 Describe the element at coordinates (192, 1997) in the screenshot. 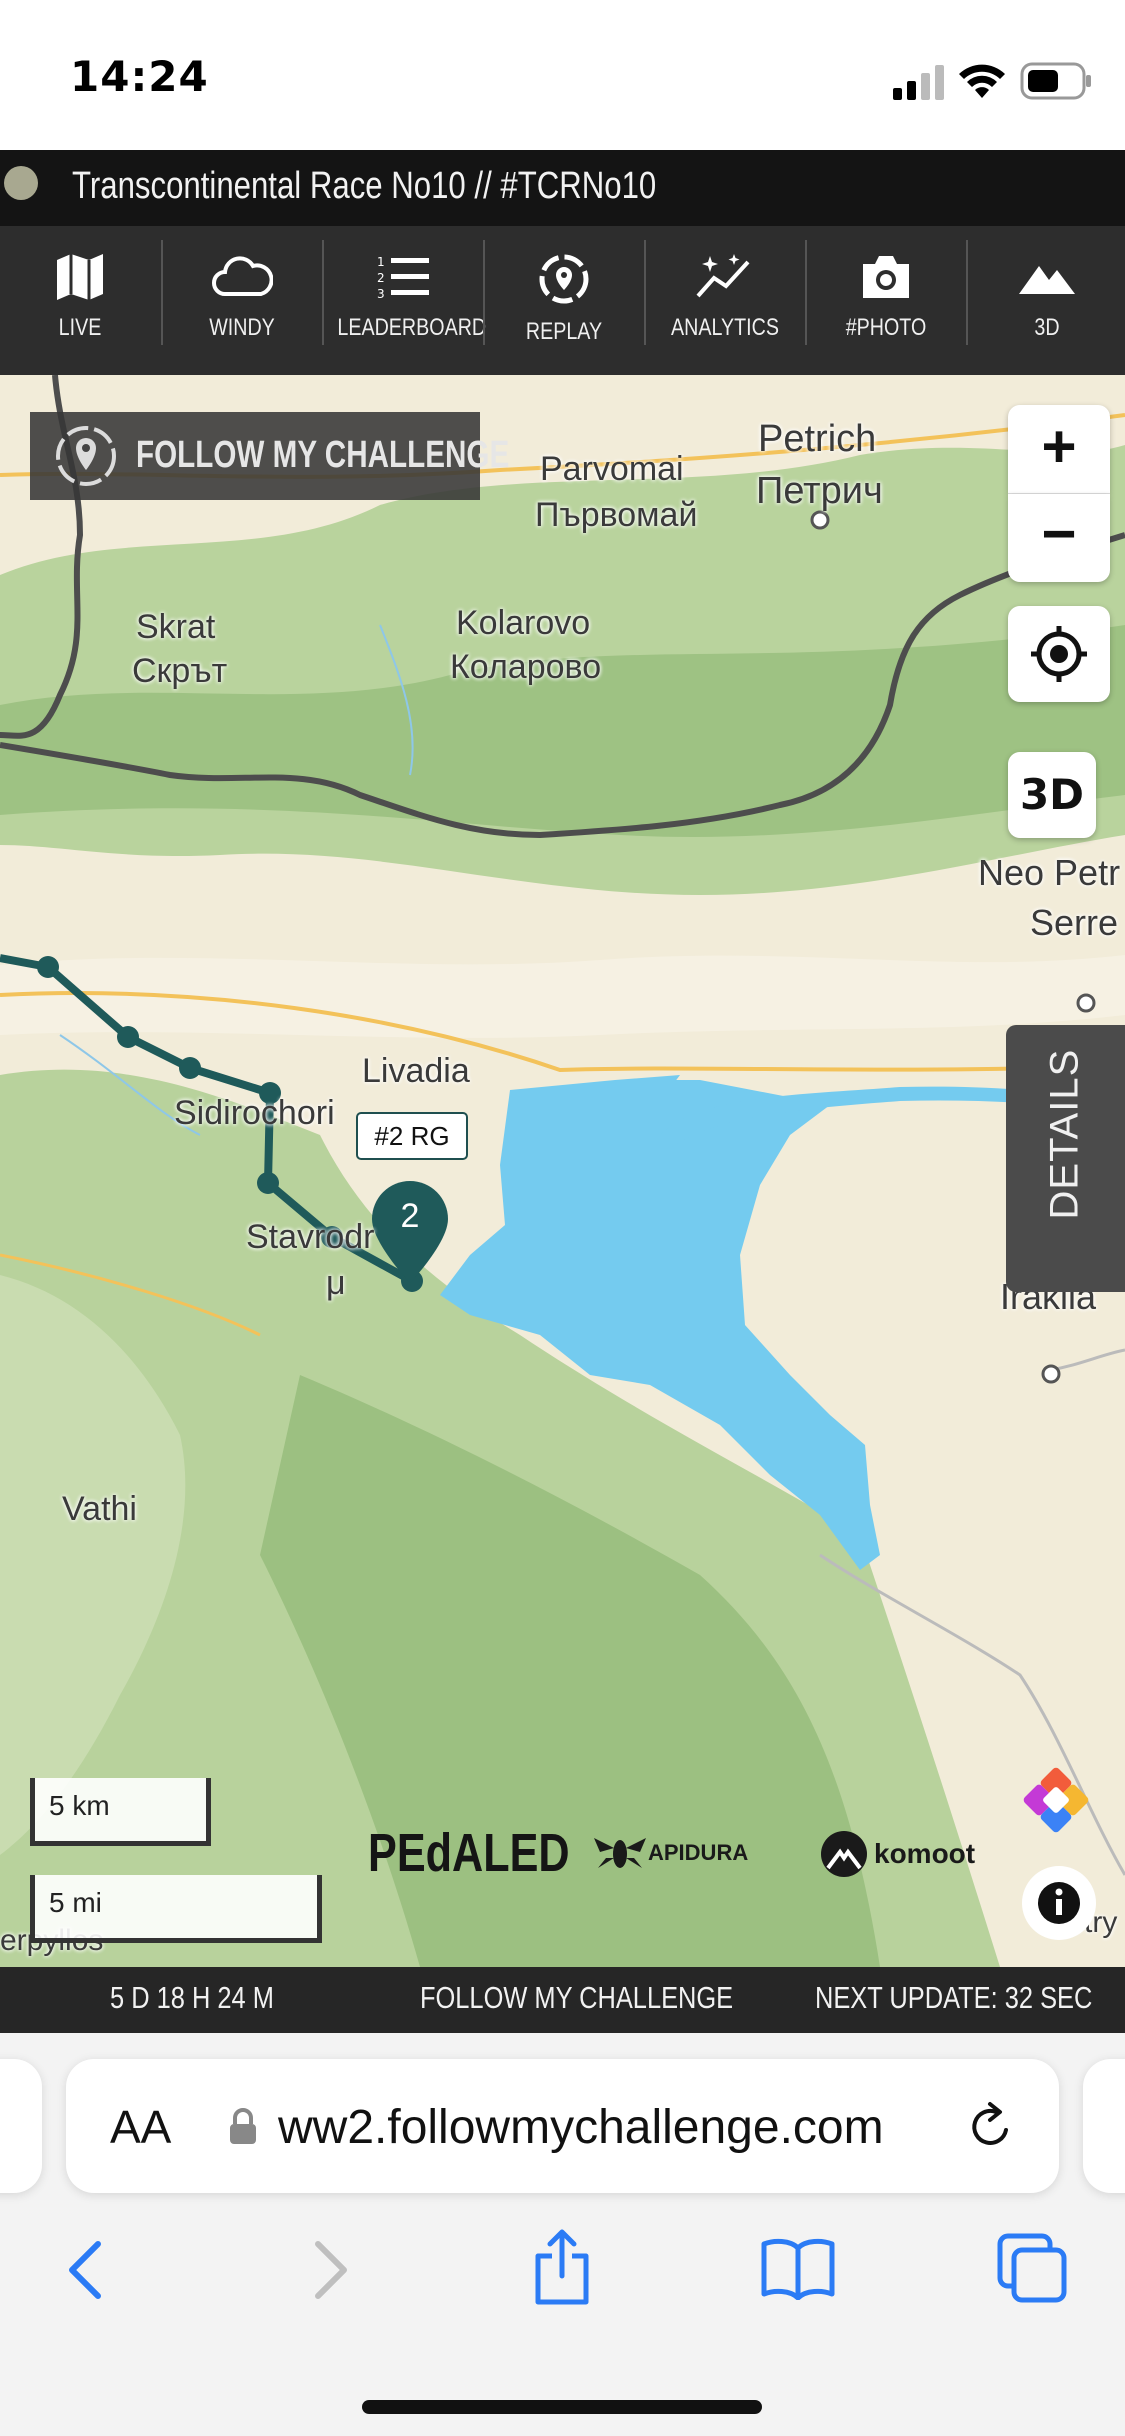

I see `elapsed-time: 5 D 18 H 24 M` at that location.